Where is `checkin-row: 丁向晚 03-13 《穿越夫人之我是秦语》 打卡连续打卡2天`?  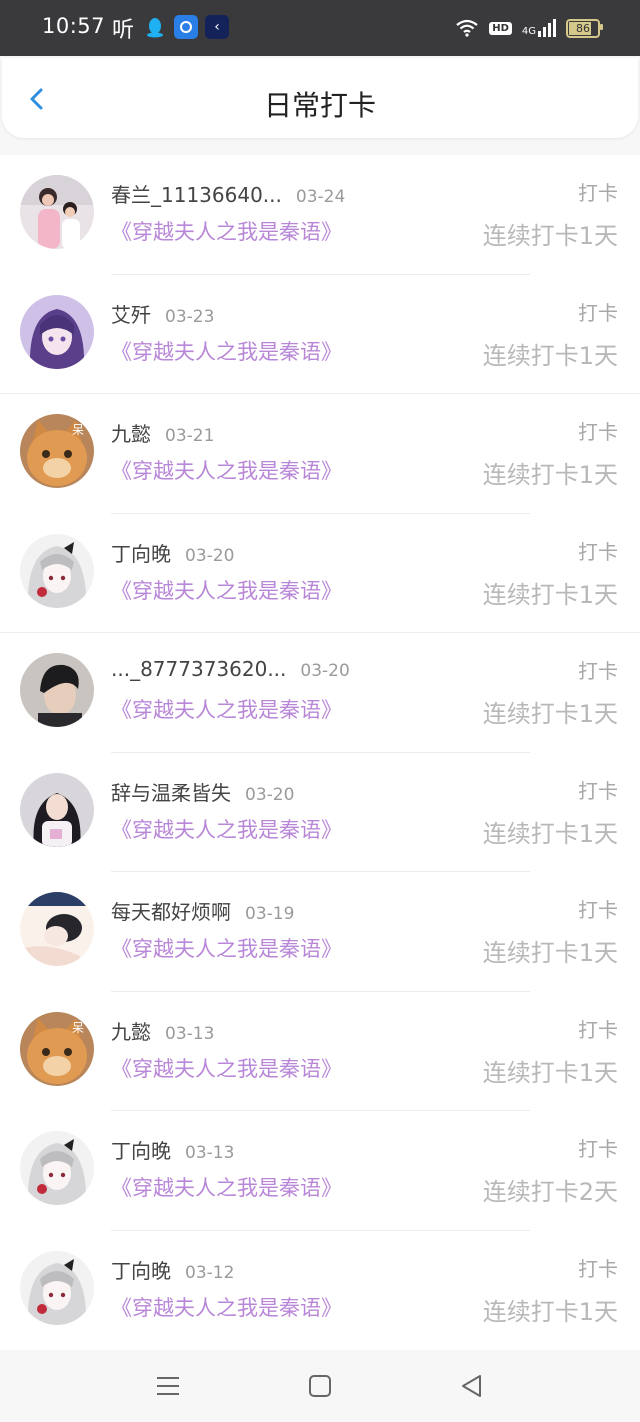 checkin-row: 丁向晚 03-13 《穿越夫人之我是秦语》 打卡连续打卡2天 is located at coordinates (320, 1171).